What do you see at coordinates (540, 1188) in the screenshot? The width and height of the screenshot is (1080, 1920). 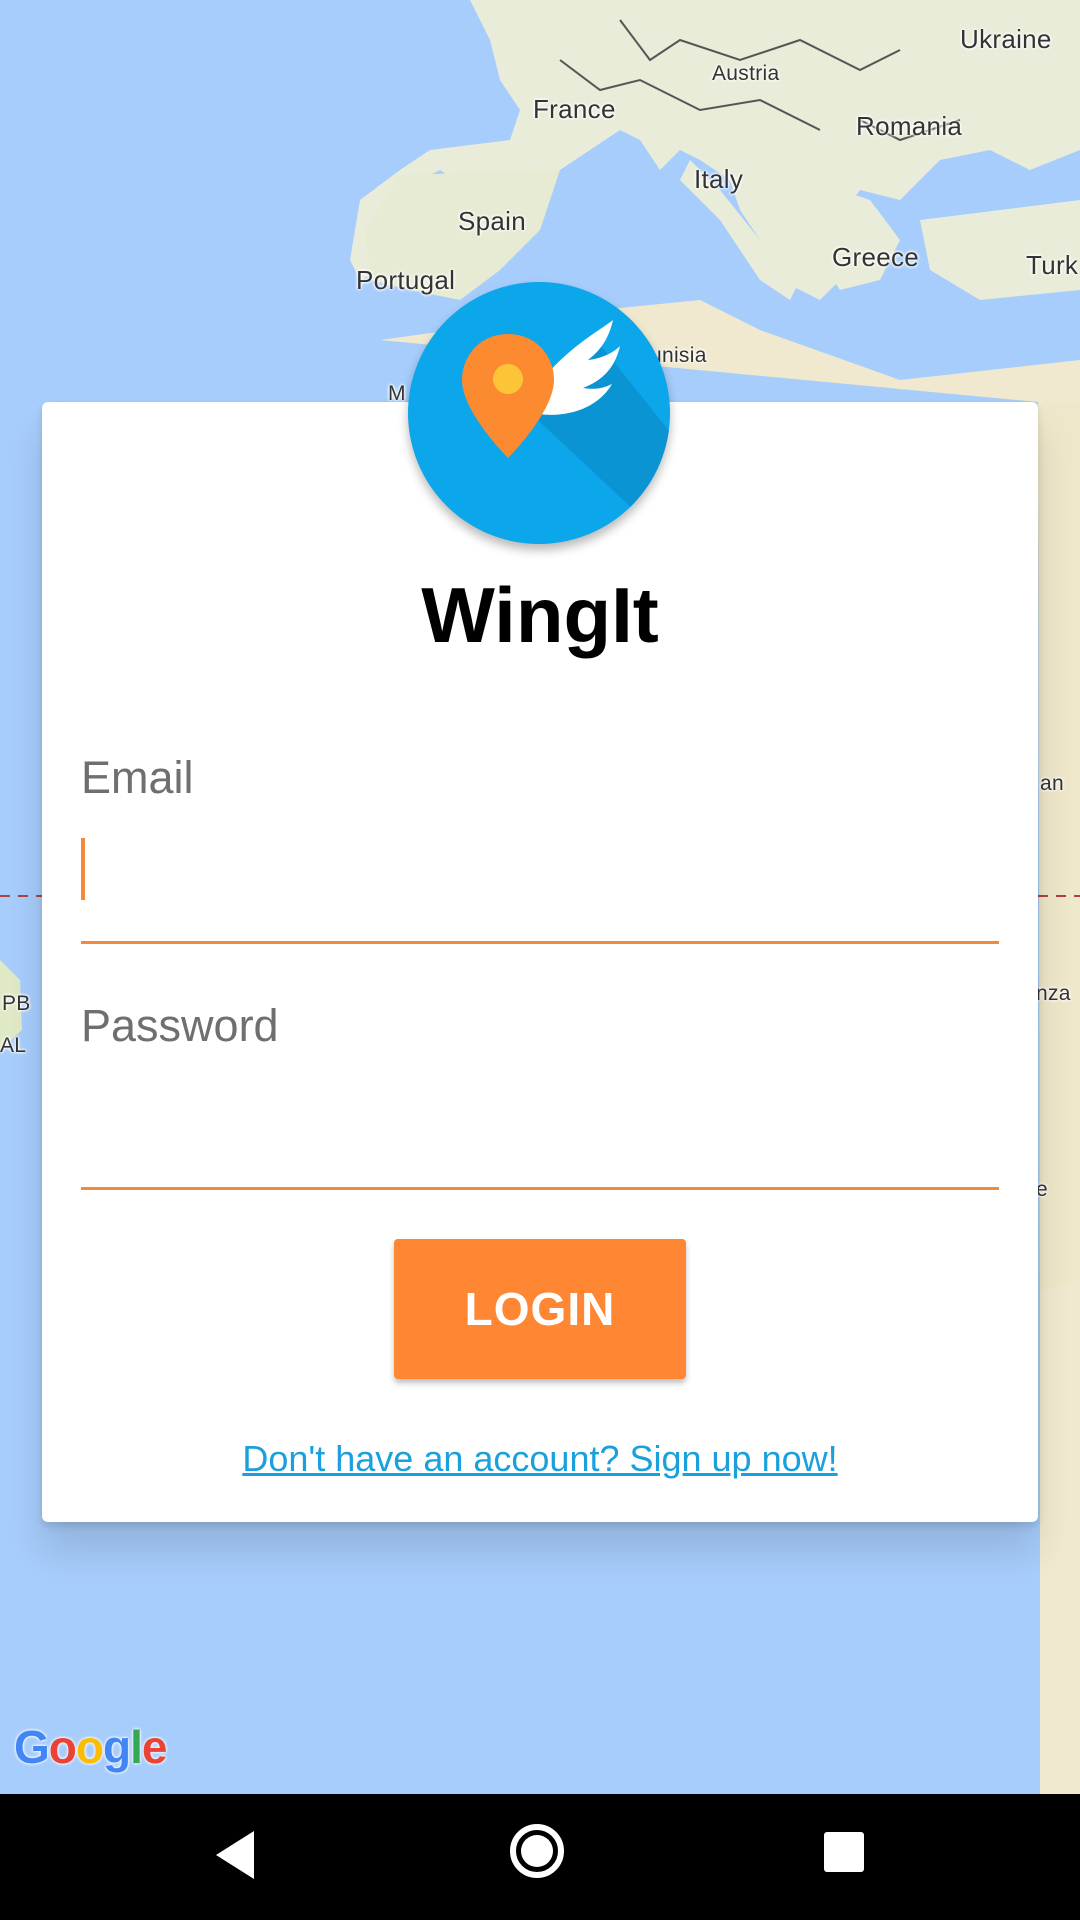 I see `password-underline` at bounding box center [540, 1188].